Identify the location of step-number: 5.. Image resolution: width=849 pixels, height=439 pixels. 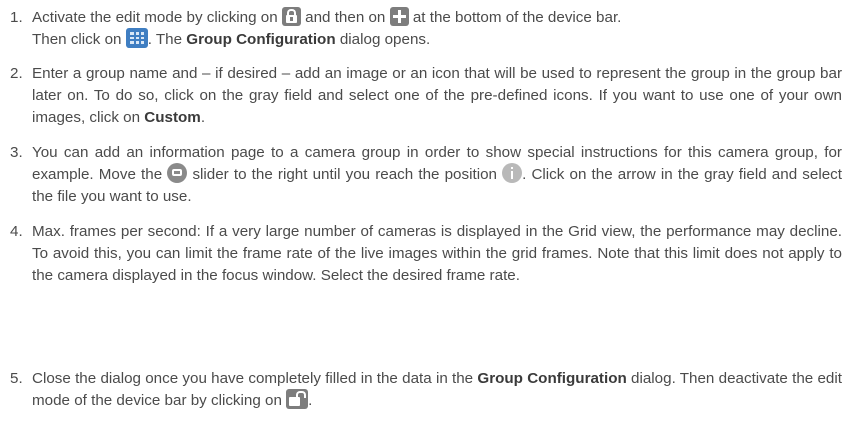
(16, 378).